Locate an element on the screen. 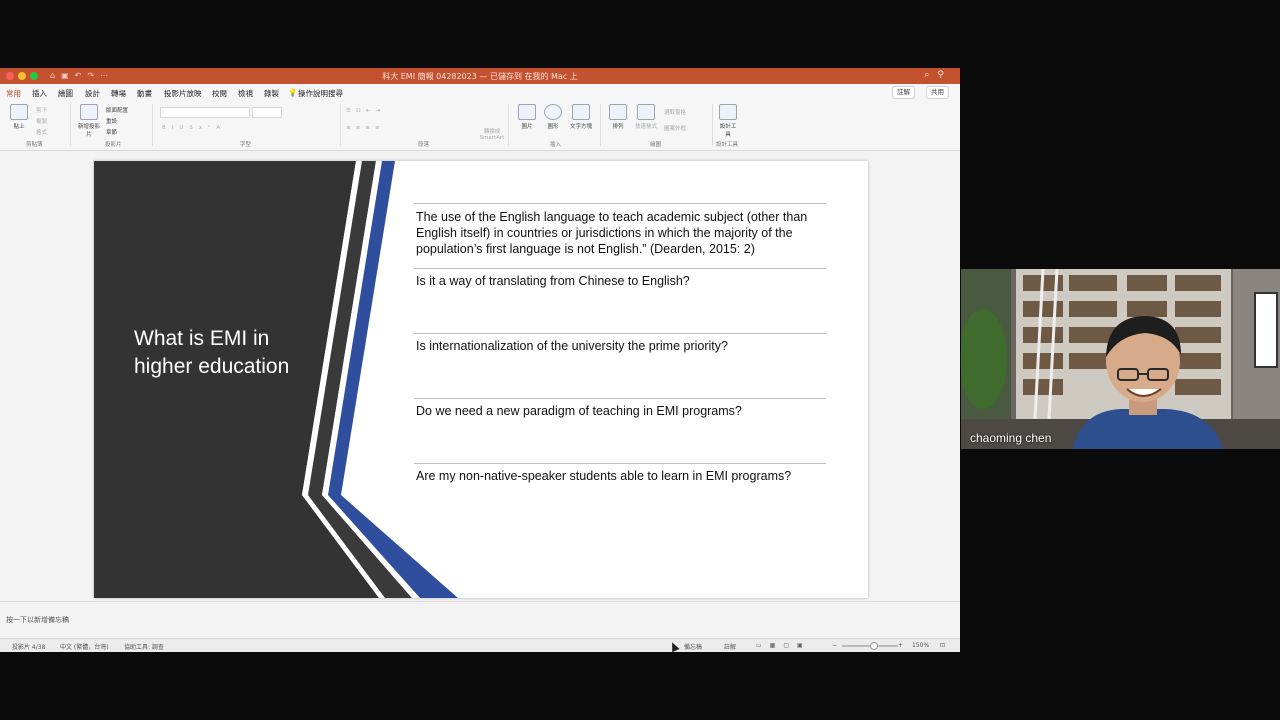 This screenshot has height=720, width=1280. fit-slide-icon: ⊡ is located at coordinates (942, 645).